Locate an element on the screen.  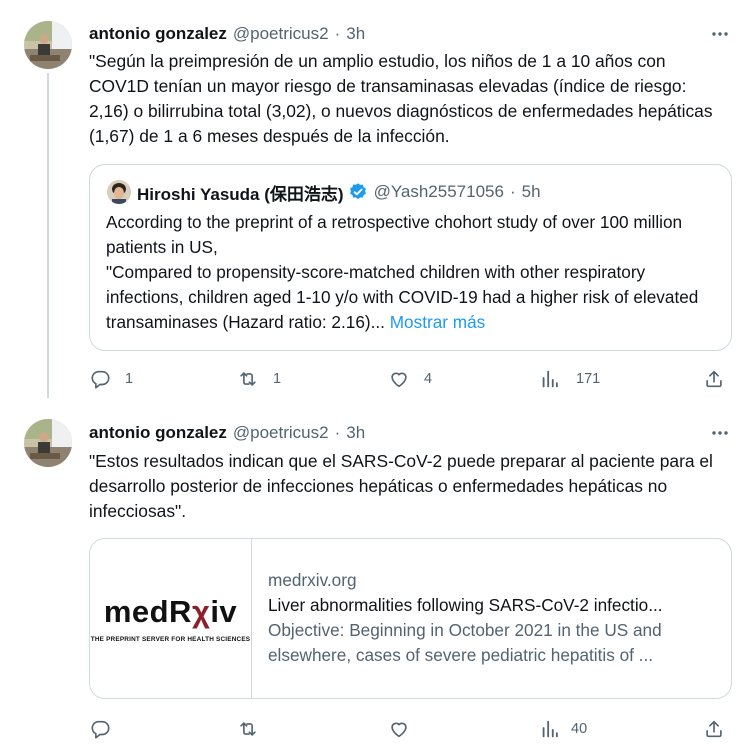
like-button: 4 is located at coordinates (410, 379).